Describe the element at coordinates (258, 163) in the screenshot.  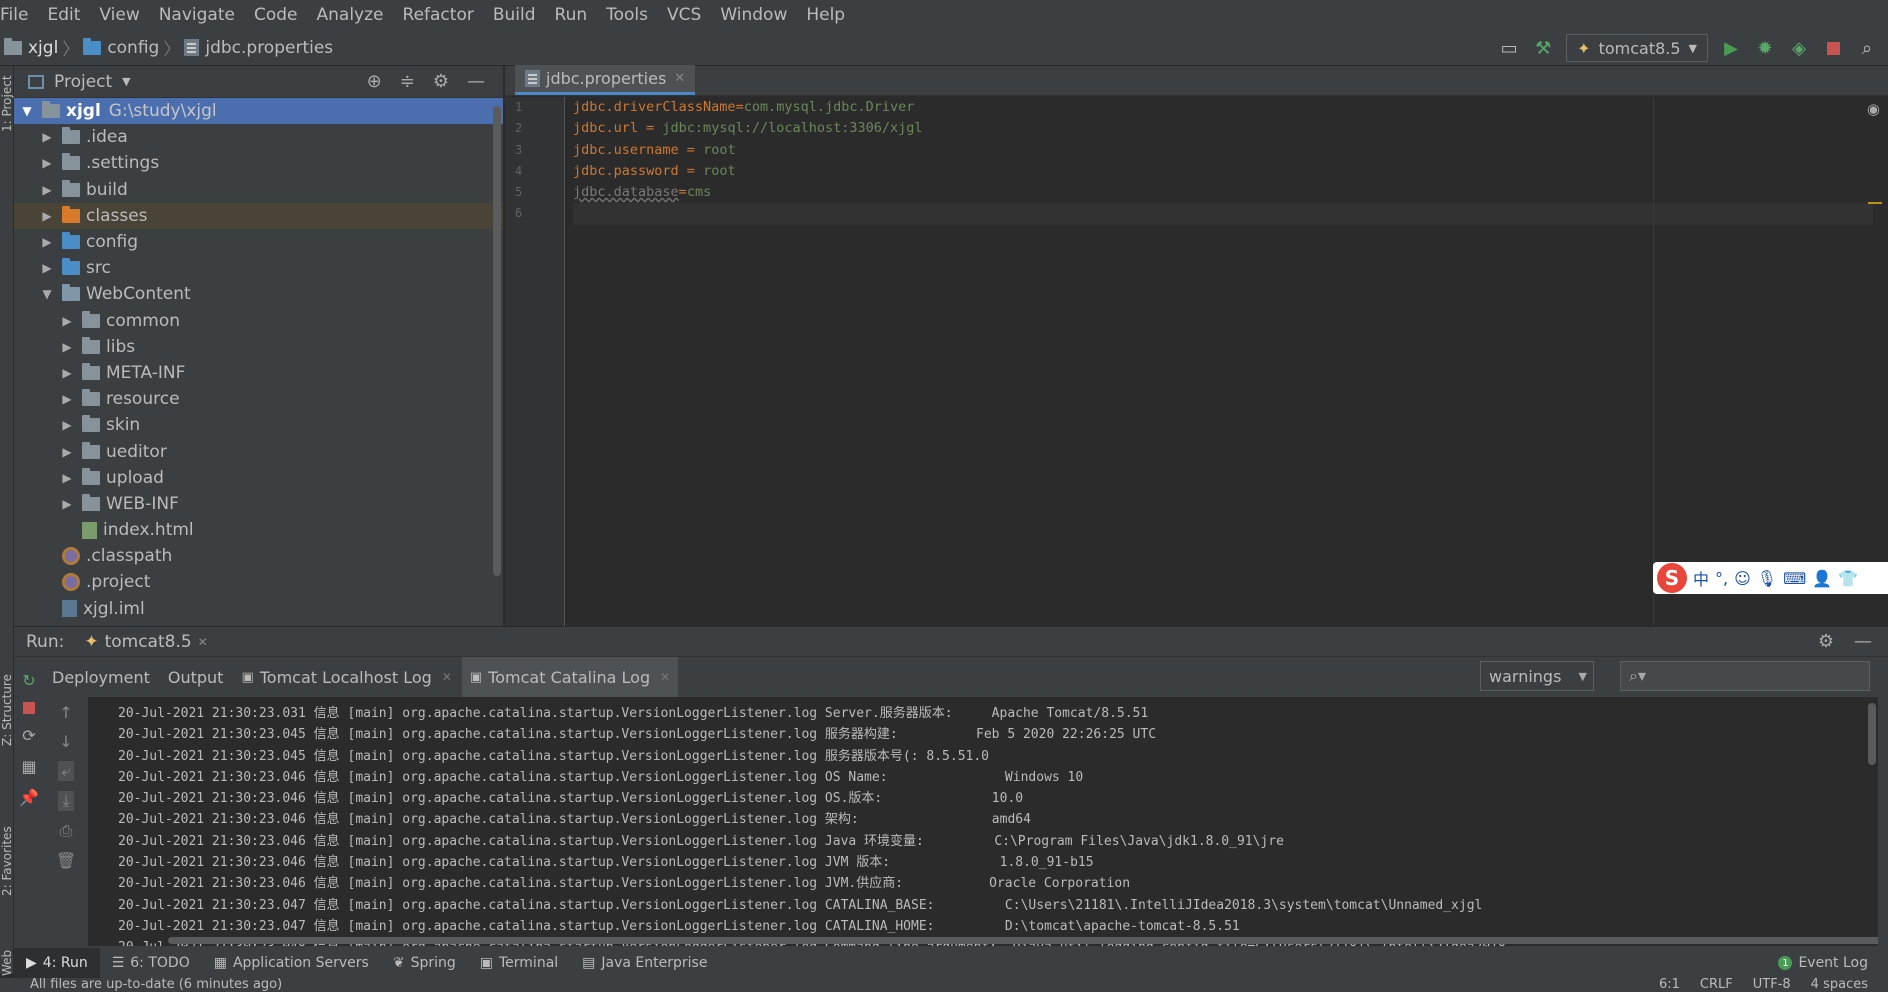
I see `tree-item: ▶ .settings` at that location.